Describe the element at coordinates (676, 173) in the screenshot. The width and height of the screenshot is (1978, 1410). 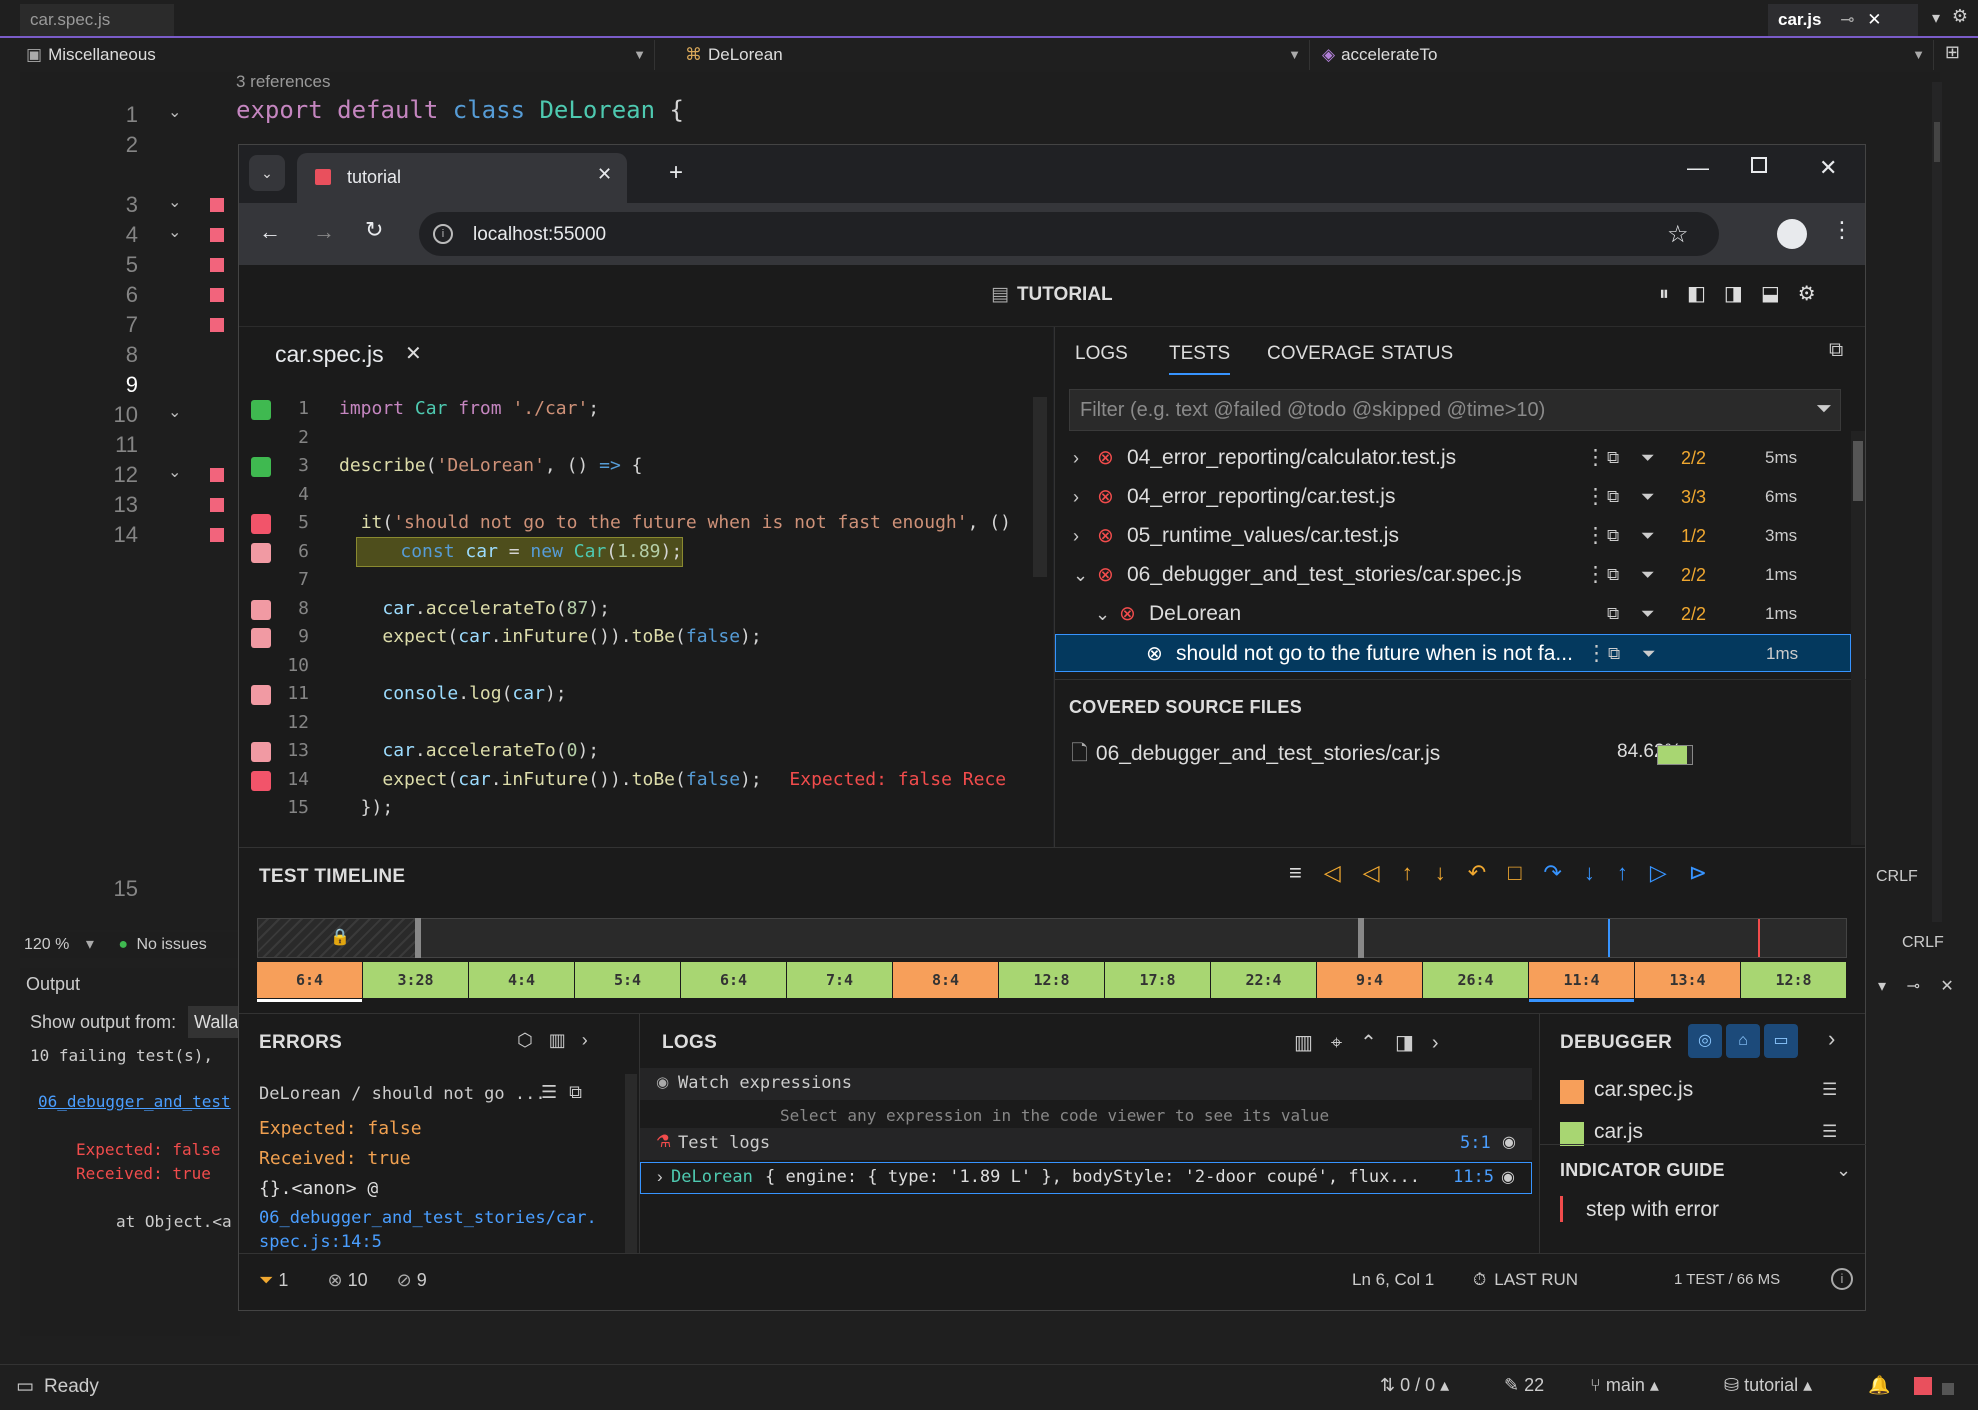
I see `new-tab-icon: +` at that location.